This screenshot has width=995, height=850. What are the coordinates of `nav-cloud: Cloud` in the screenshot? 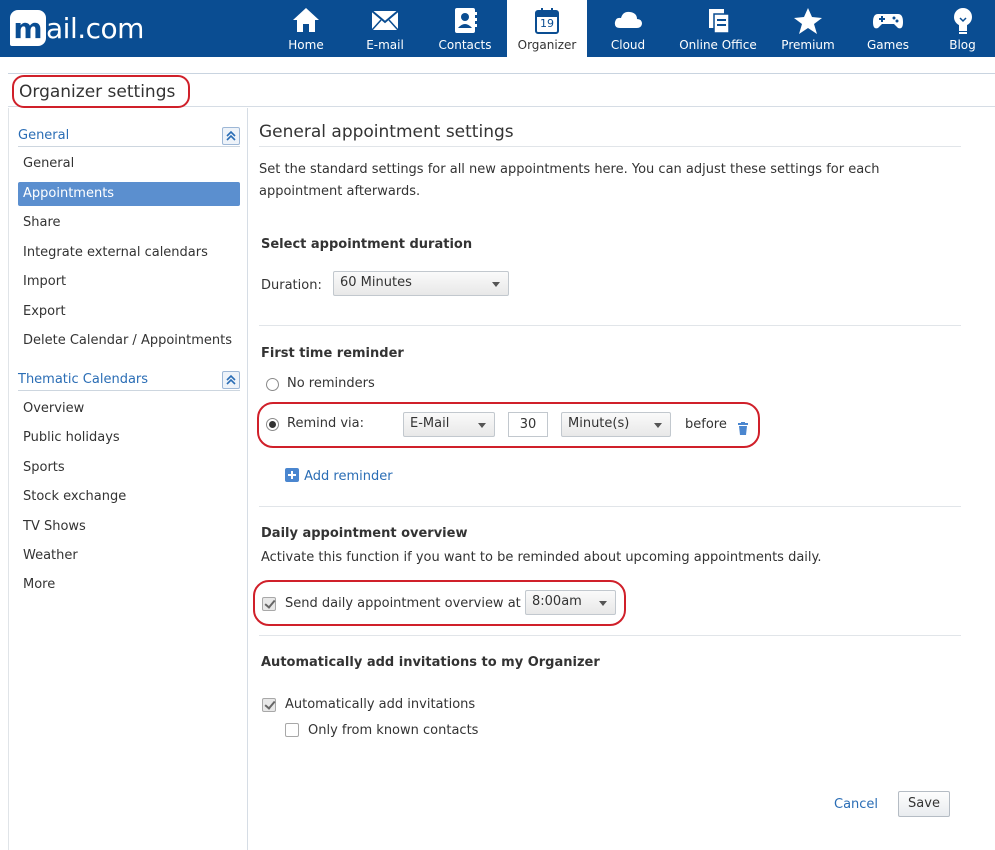 It's located at (628, 28).